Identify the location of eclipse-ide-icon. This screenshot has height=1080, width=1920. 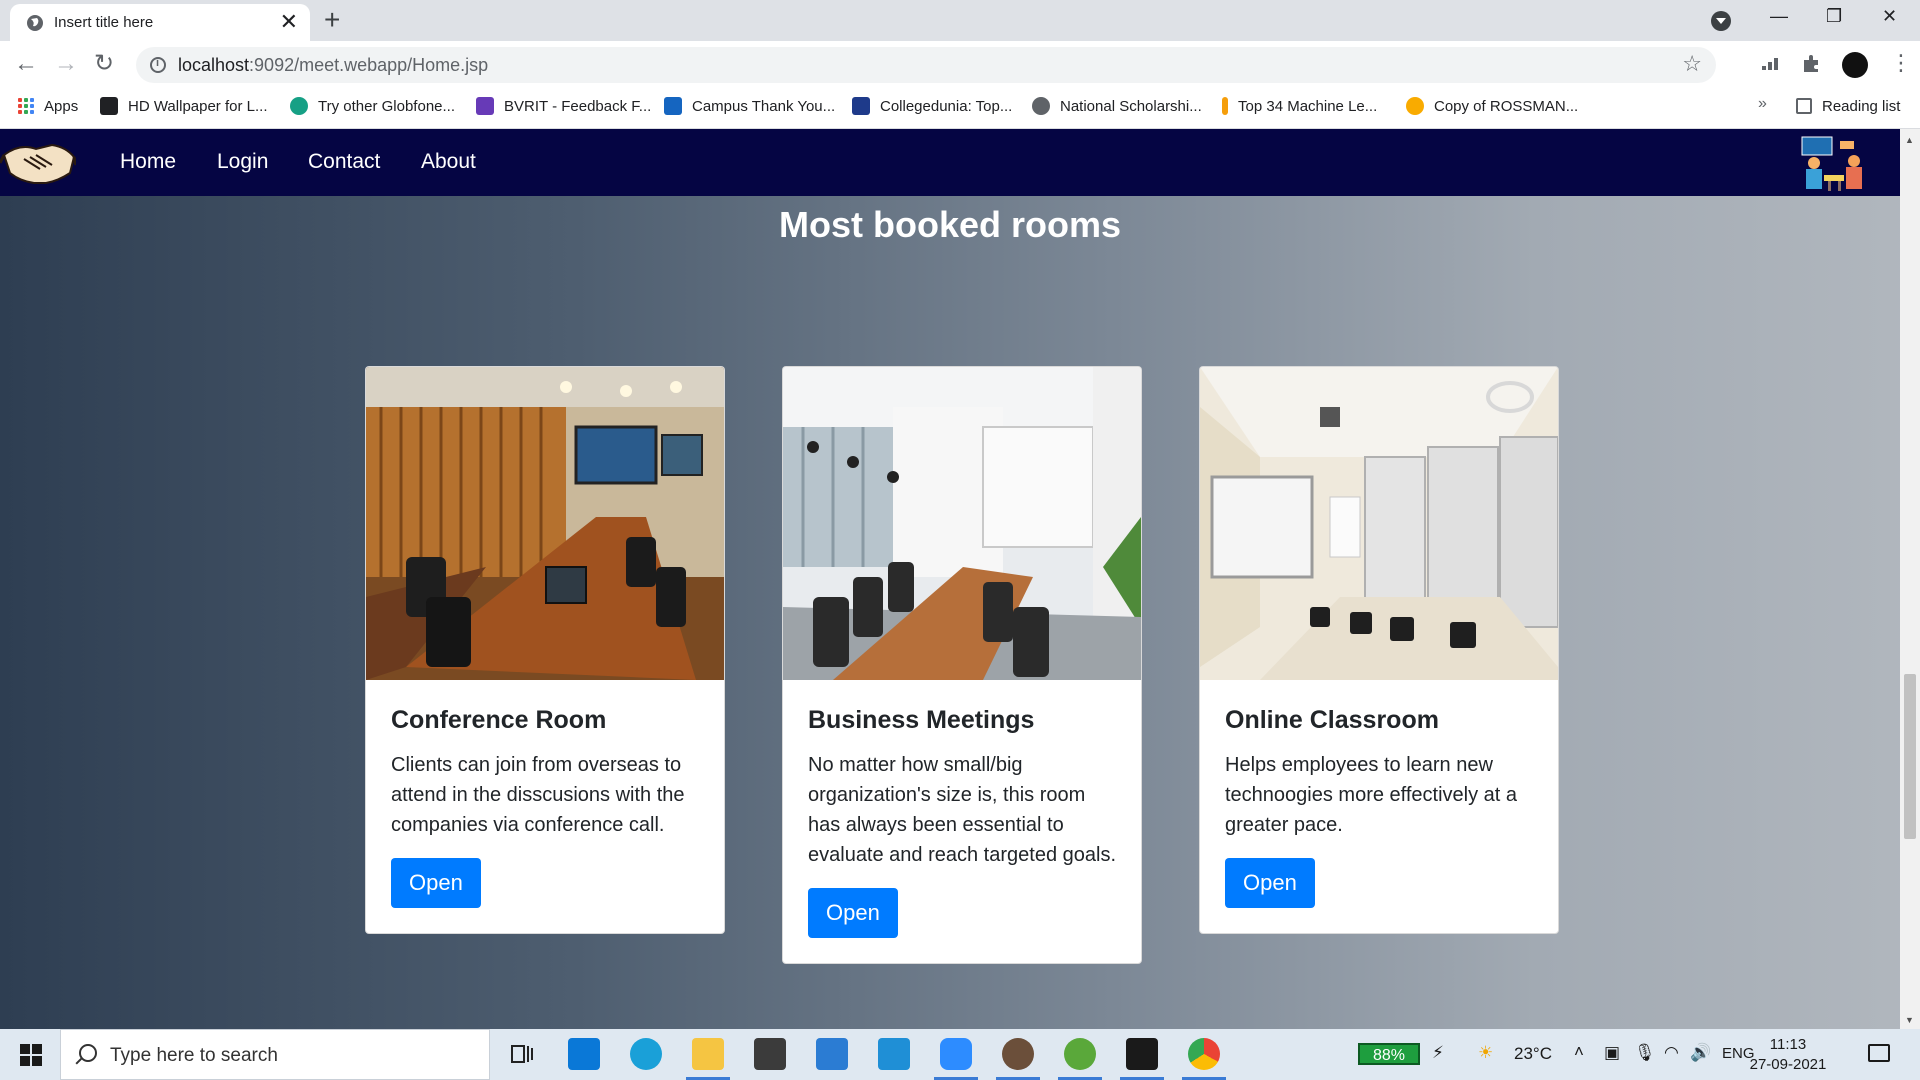
(1018, 1054).